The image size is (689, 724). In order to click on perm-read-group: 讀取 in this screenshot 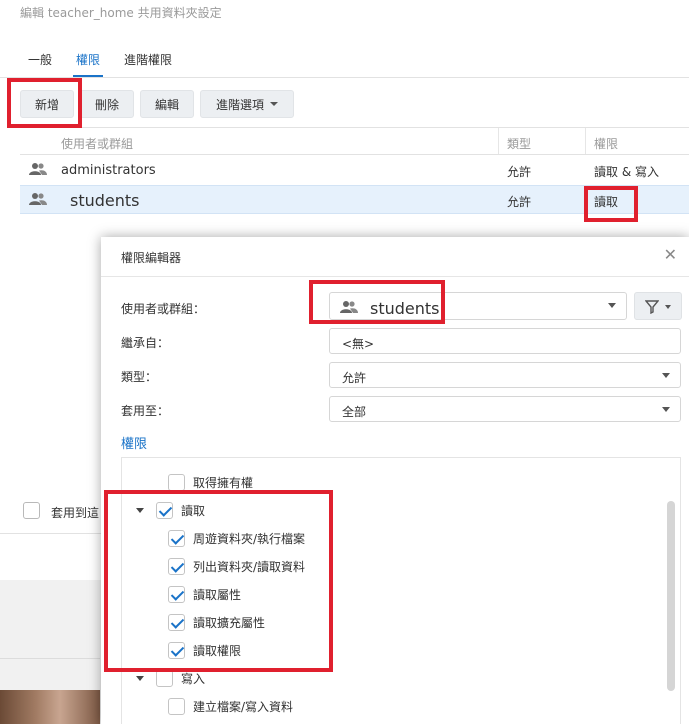, I will do `click(170, 510)`.